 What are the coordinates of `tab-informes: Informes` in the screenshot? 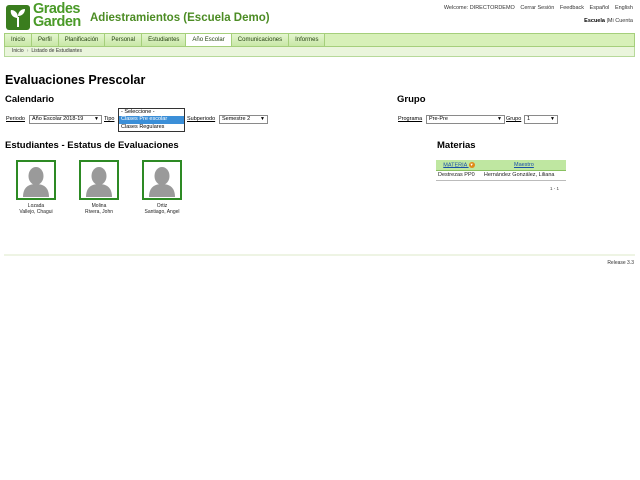 It's located at (307, 40).